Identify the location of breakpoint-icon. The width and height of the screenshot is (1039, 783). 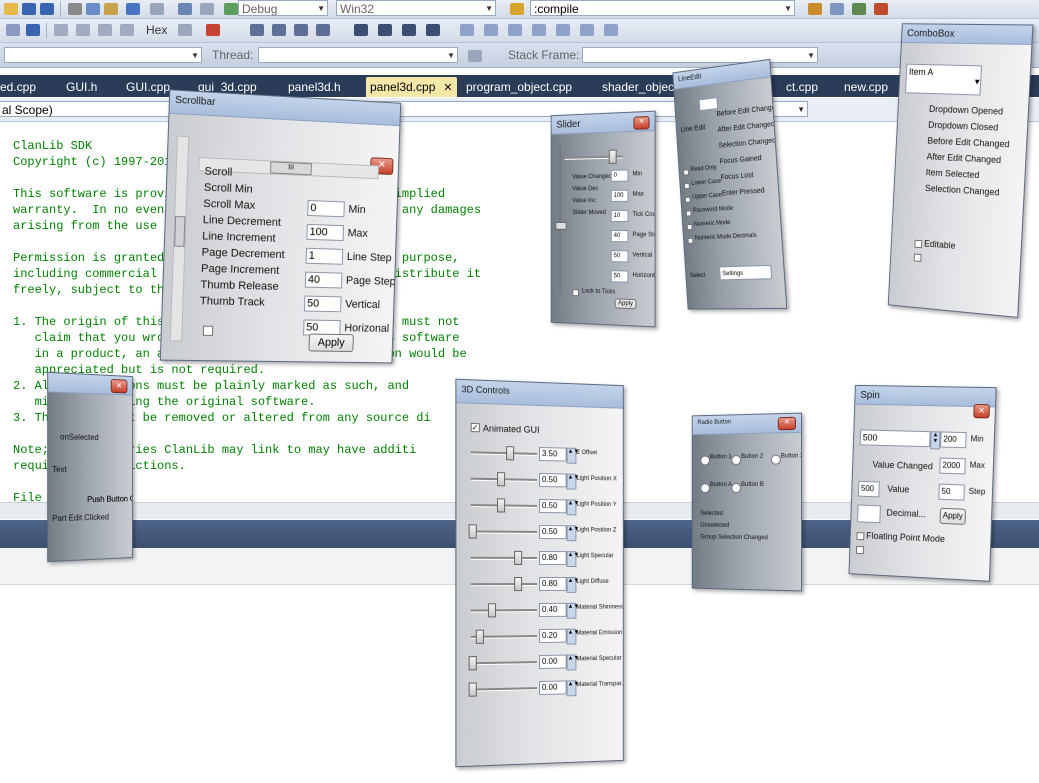
(13, 30).